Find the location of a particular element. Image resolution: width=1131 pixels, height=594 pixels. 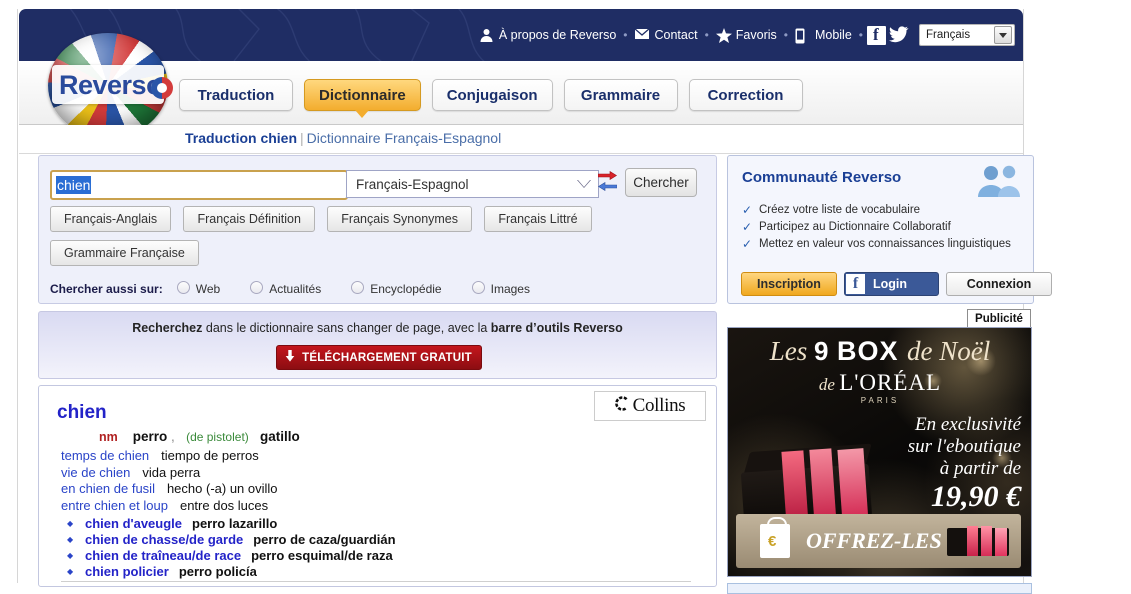

compound-source: chien de traîneau/de race is located at coordinates (163, 555).